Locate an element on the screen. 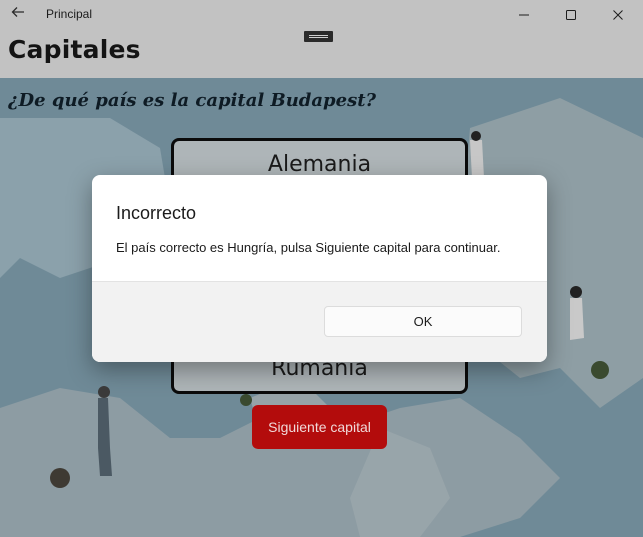 The image size is (643, 537). close-button is located at coordinates (618, 15).